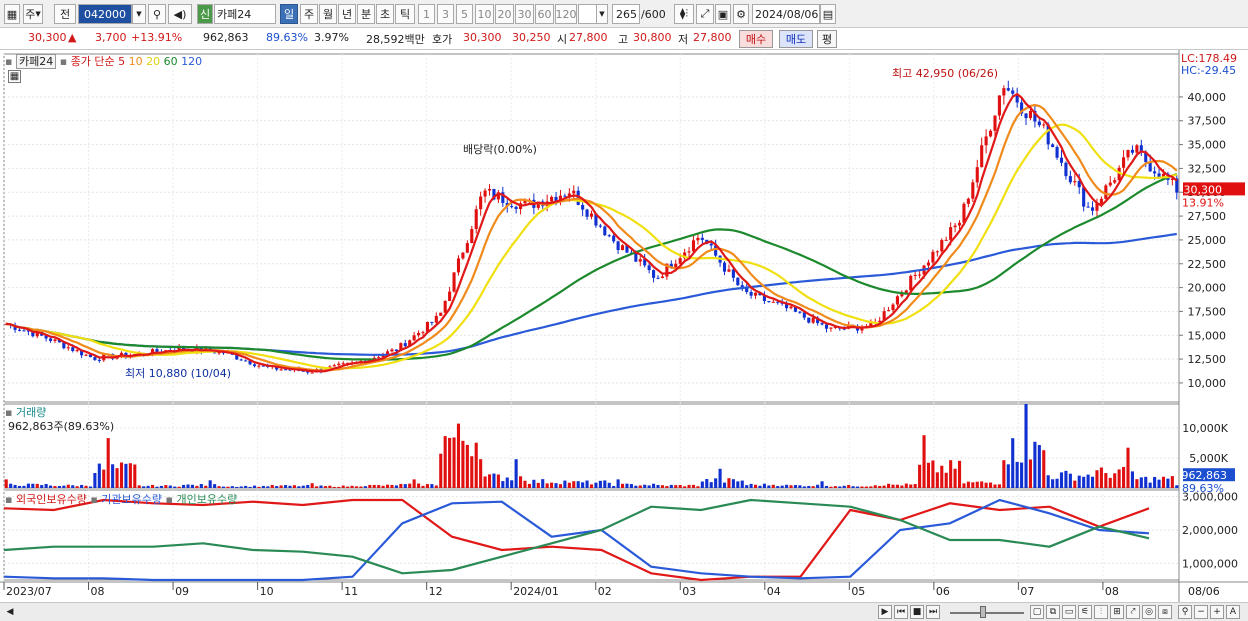 The width and height of the screenshot is (1248, 621). Describe the element at coordinates (1053, 612) in the screenshot. I see `chart-type-icon-2: ⧉` at that location.